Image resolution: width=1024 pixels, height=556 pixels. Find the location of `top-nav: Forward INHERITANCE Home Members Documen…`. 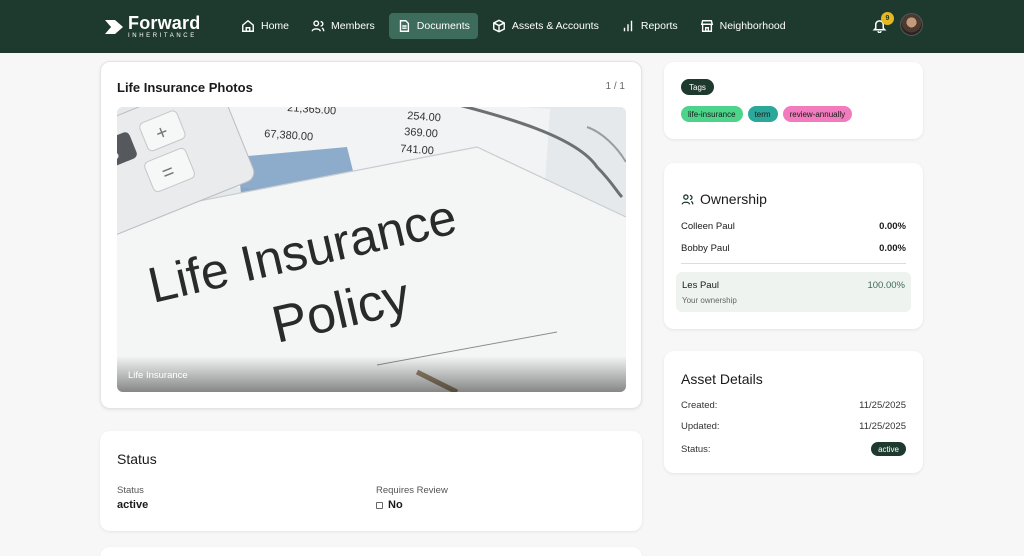

top-nav: Forward INHERITANCE Home Members Documen… is located at coordinates (512, 26).